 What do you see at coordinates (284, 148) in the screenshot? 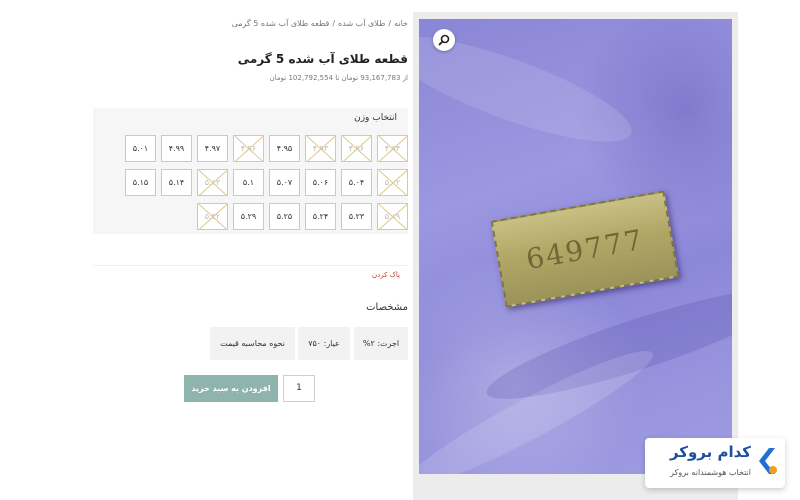
I see `weight-option: ۴.۹۵` at bounding box center [284, 148].